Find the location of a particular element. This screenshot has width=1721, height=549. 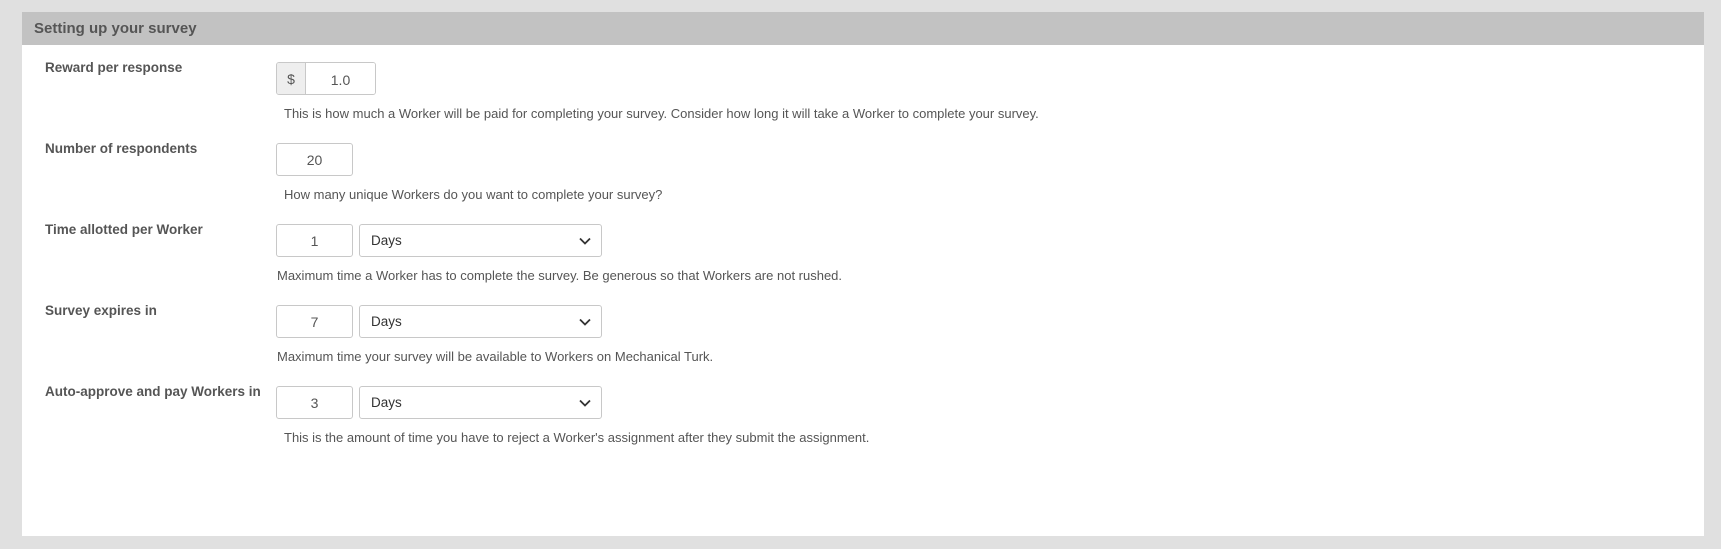

reward-input-group: $ is located at coordinates (326, 78).